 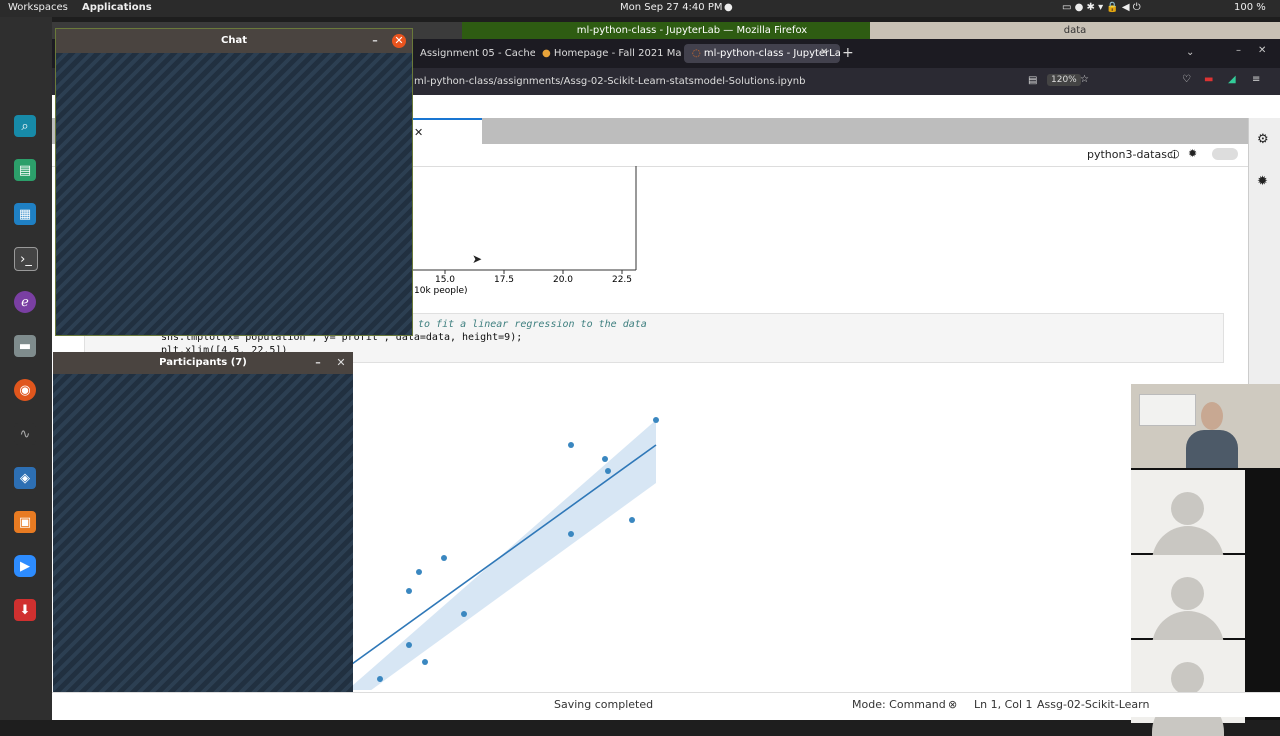 I want to click on code-comment: to fit a linear regression to the data, so click(x=532, y=324).